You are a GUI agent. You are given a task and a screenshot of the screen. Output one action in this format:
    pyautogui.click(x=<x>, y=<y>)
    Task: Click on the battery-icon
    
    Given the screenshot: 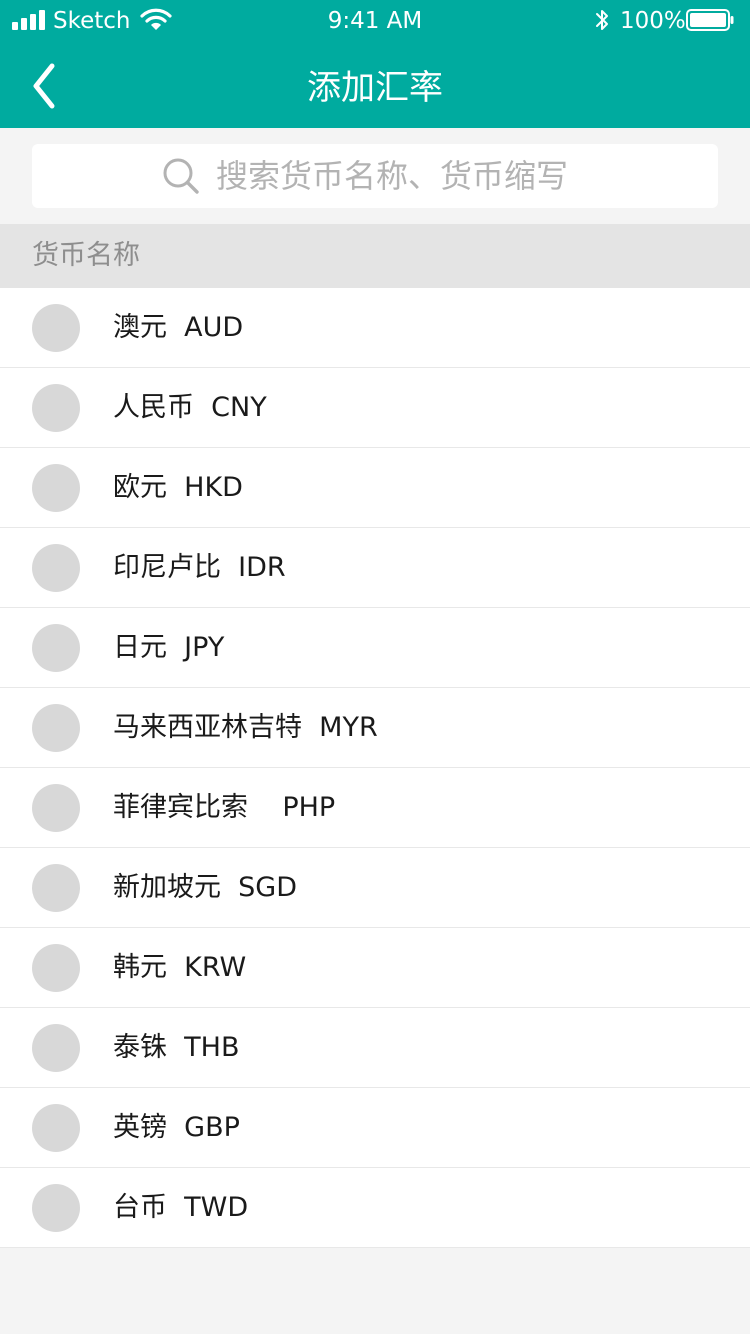 What is the action you would take?
    pyautogui.click(x=710, y=20)
    